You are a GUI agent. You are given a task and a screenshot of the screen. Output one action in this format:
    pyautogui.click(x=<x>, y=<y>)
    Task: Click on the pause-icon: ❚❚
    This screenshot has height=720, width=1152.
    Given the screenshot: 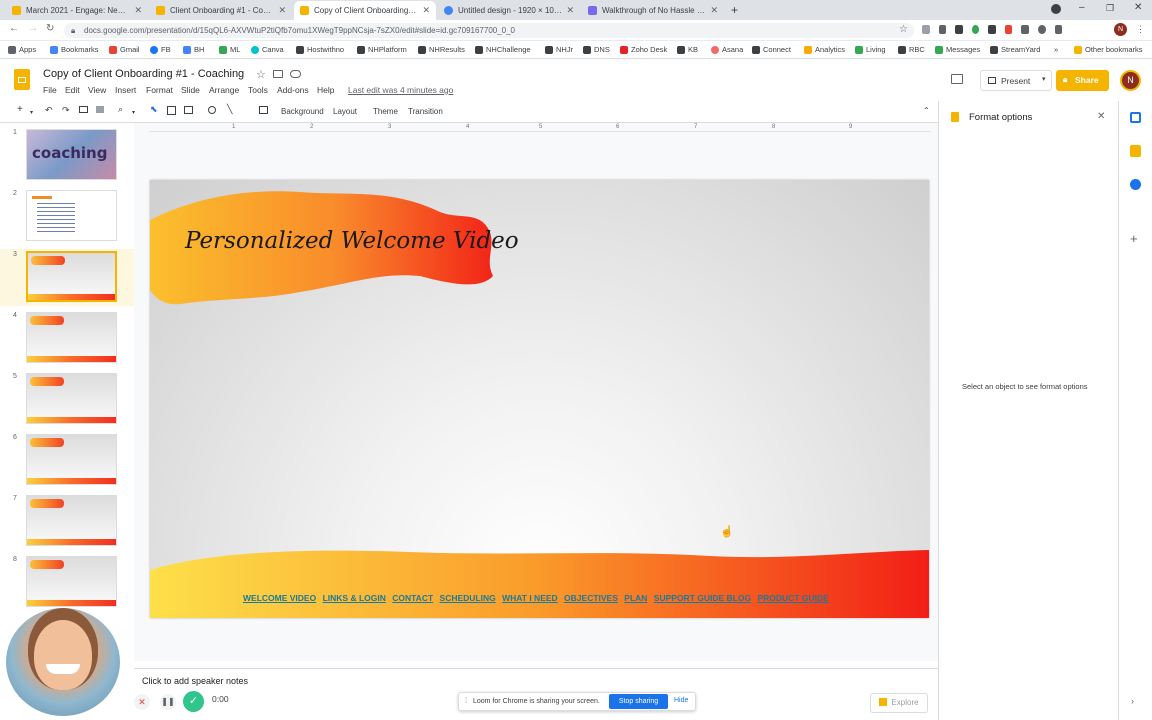 What is the action you would take?
    pyautogui.click(x=168, y=702)
    